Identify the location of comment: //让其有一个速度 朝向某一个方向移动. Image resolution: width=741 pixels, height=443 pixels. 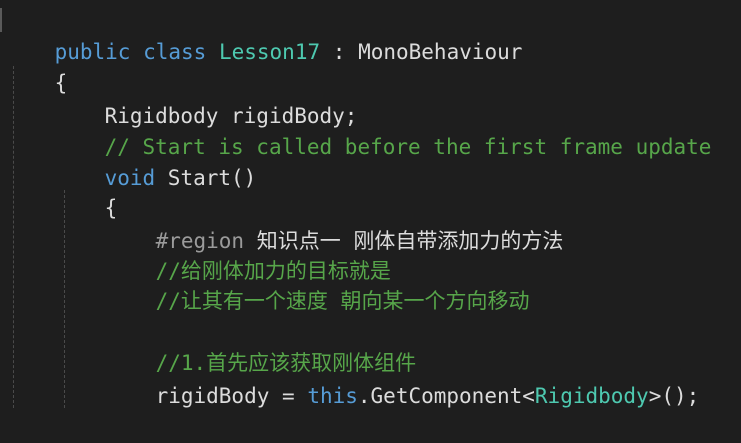
(342, 301).